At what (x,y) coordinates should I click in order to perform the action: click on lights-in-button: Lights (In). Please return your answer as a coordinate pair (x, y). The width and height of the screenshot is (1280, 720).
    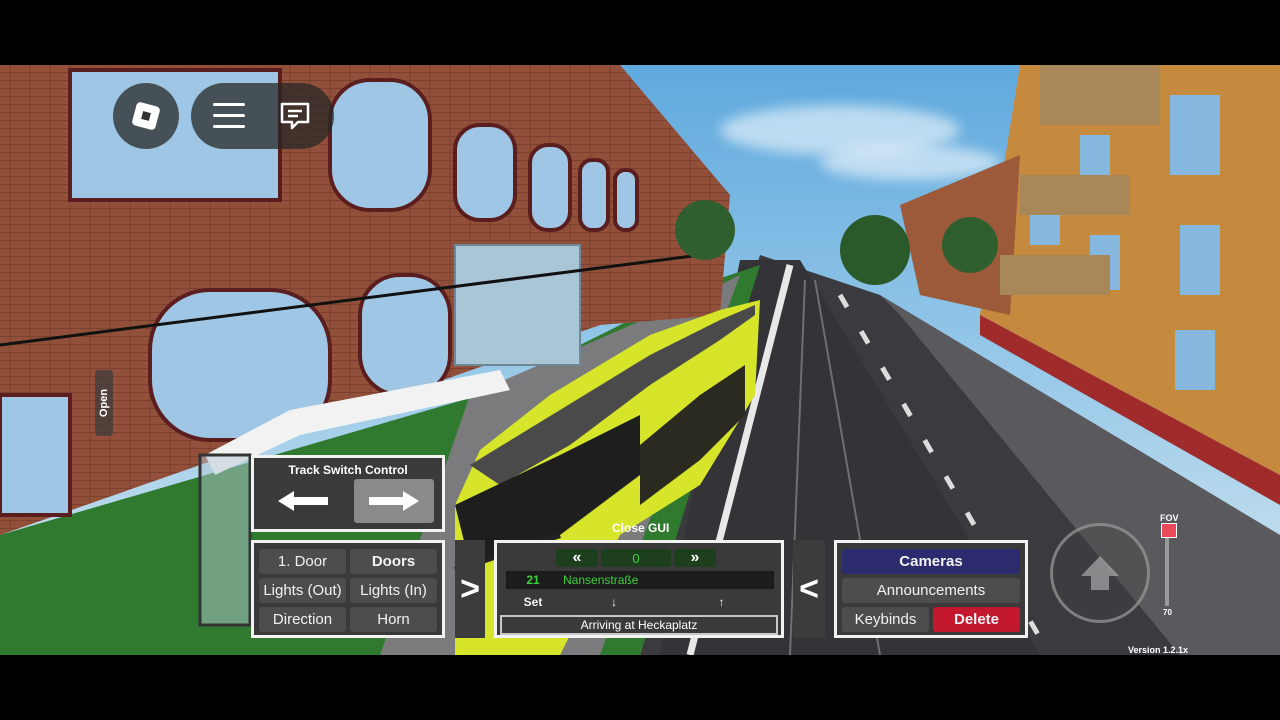
    Looking at the image, I should click on (393, 590).